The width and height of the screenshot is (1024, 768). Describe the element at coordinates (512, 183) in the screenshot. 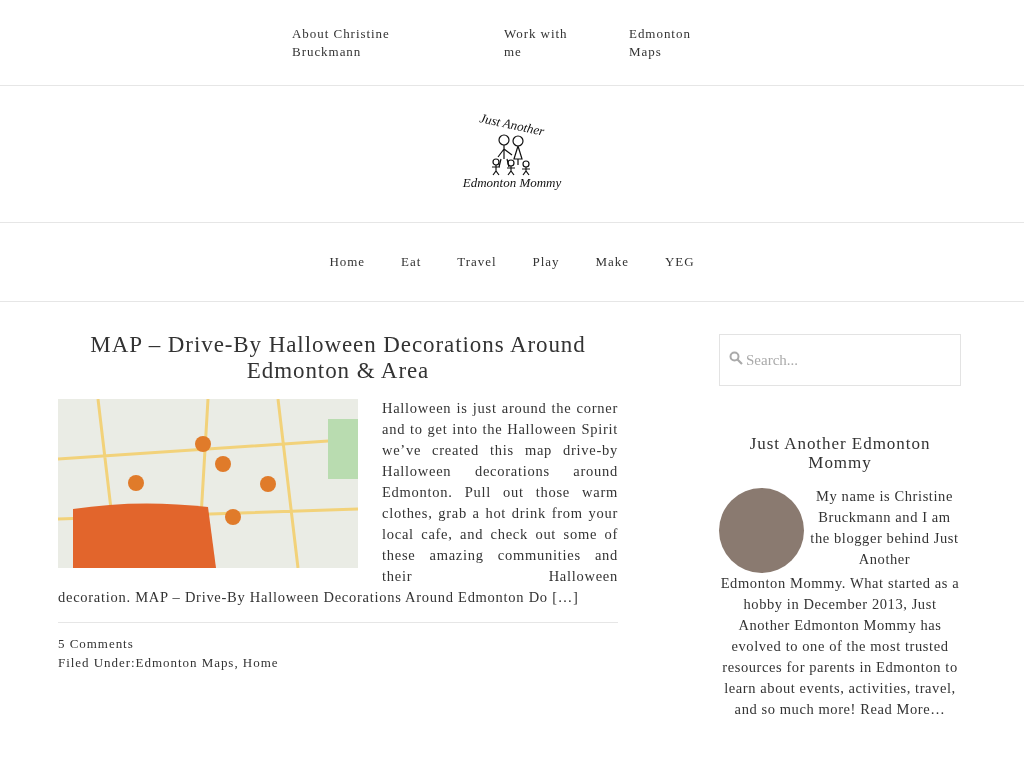

I see `logo-text: Edmonton Mommy` at that location.